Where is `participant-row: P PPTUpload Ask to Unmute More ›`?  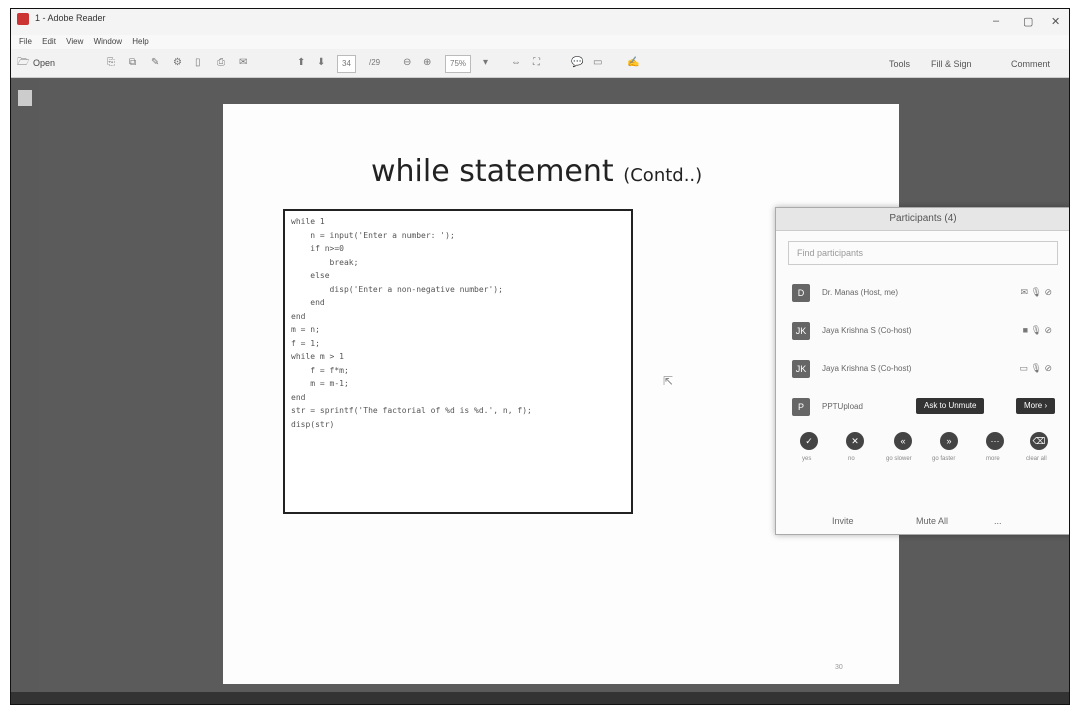
participant-row: P PPTUpload Ask to Unmute More › is located at coordinates (922, 408).